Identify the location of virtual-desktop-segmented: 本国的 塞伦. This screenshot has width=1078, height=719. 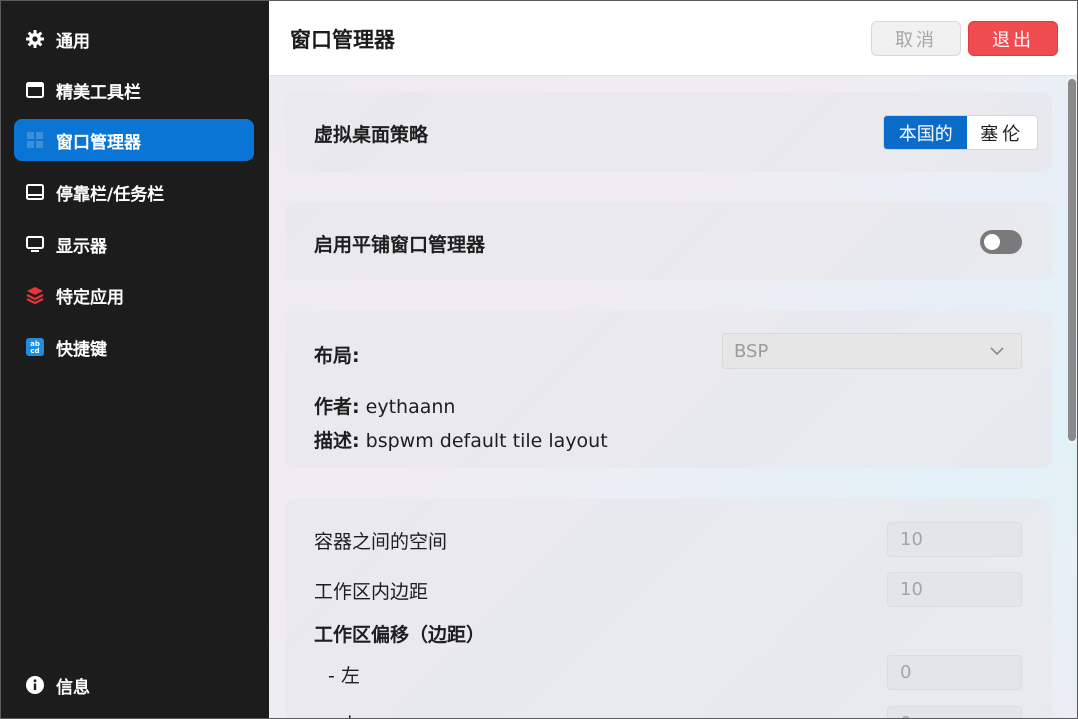
(960, 132).